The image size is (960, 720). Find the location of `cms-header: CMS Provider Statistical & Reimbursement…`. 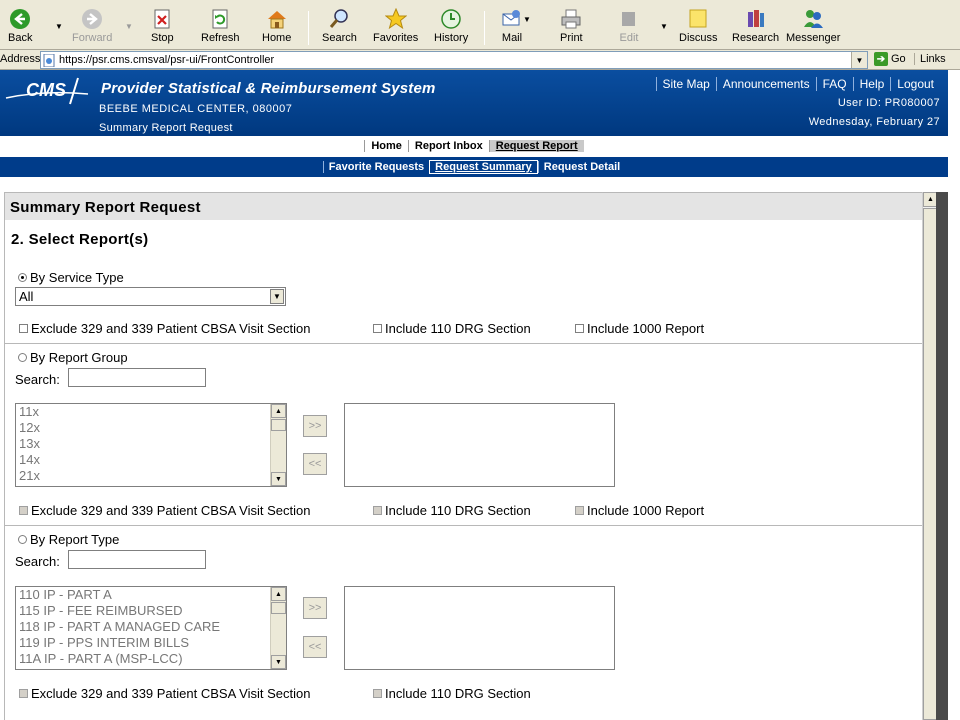

cms-header: CMS Provider Statistical & Reimbursement… is located at coordinates (474, 103).